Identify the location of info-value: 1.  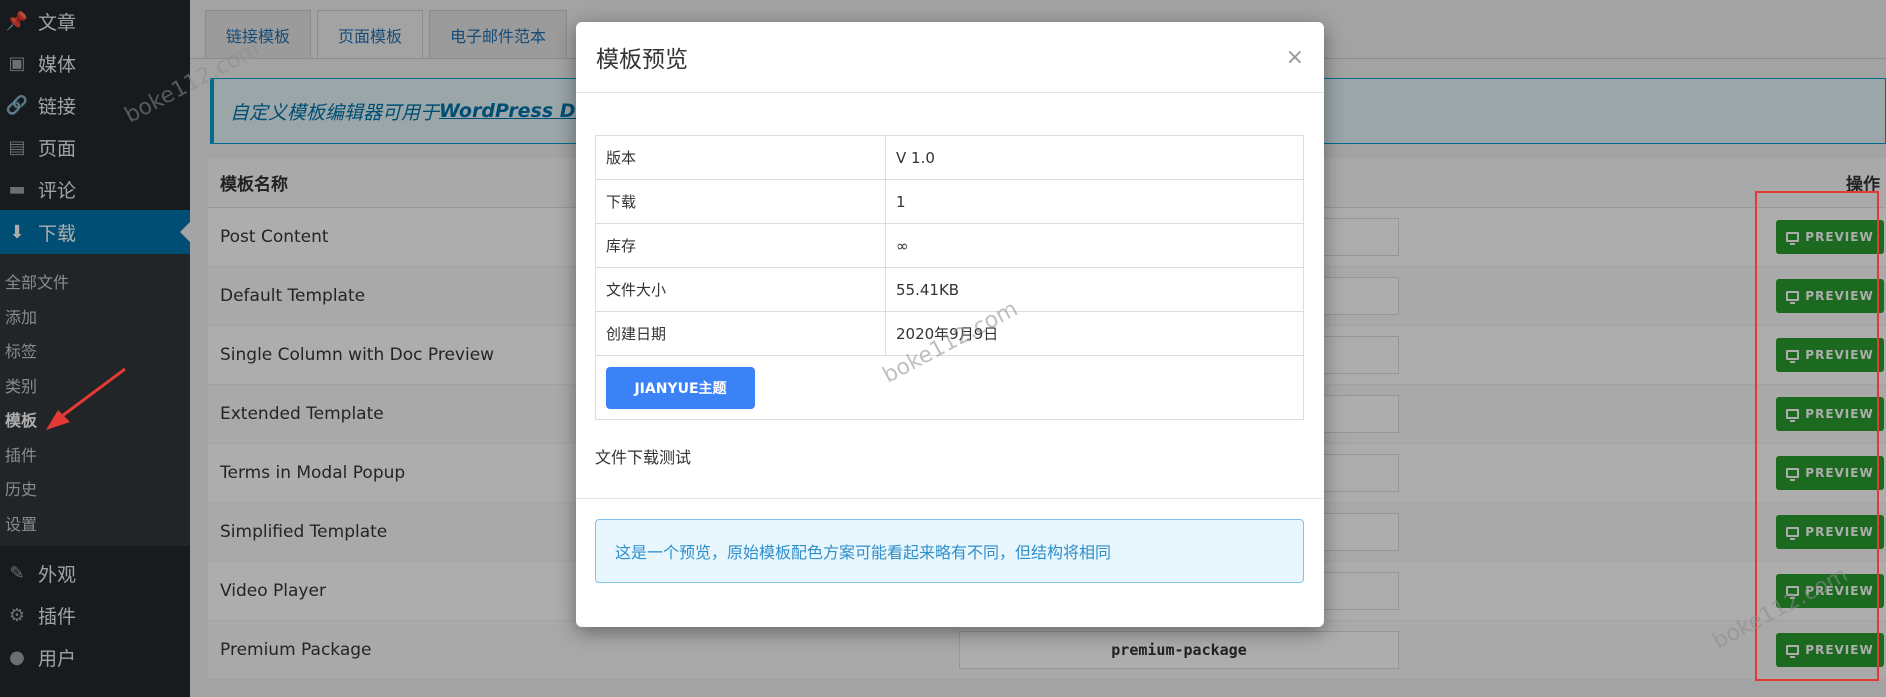
(1094, 201).